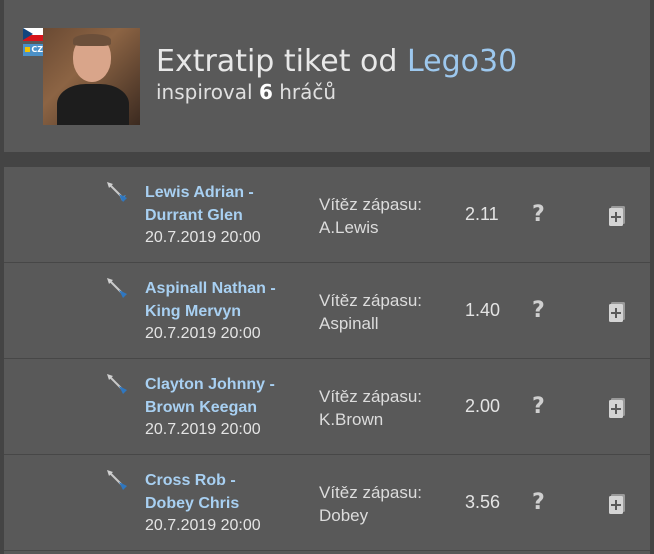  Describe the element at coordinates (308, 92) in the screenshot. I see `subtitle-suffix: hráčů` at that location.